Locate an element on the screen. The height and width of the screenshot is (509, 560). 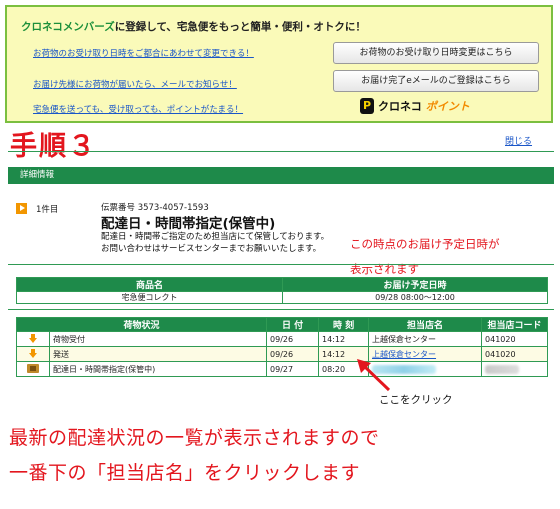
col-goods-name: 商品名 is located at coordinates (149, 284).